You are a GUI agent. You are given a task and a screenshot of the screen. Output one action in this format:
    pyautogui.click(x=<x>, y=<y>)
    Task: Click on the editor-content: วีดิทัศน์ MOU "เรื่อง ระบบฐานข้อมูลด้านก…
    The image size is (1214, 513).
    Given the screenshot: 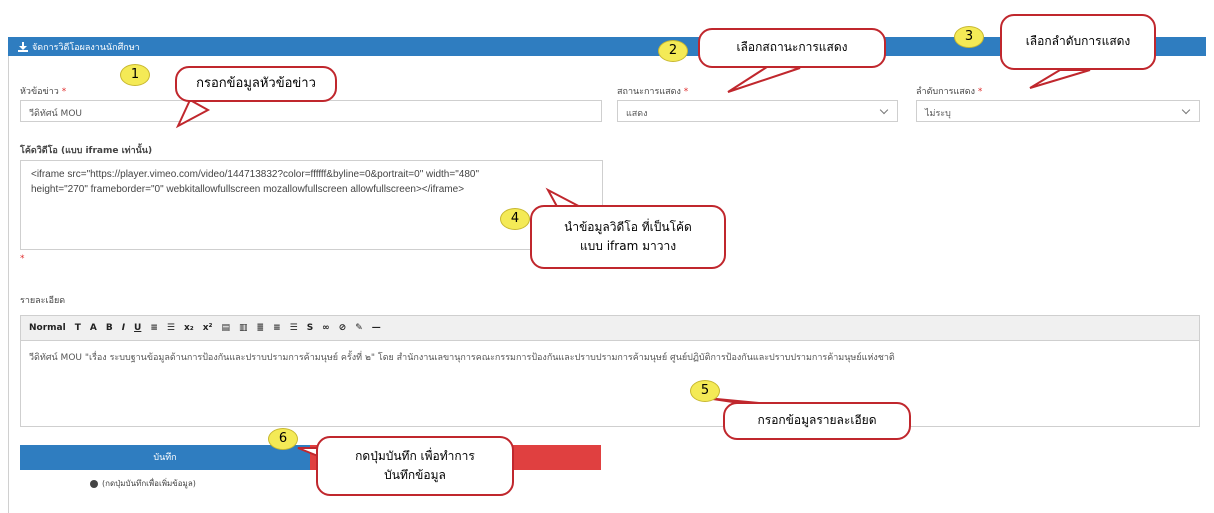 What is the action you would take?
    pyautogui.click(x=610, y=357)
    